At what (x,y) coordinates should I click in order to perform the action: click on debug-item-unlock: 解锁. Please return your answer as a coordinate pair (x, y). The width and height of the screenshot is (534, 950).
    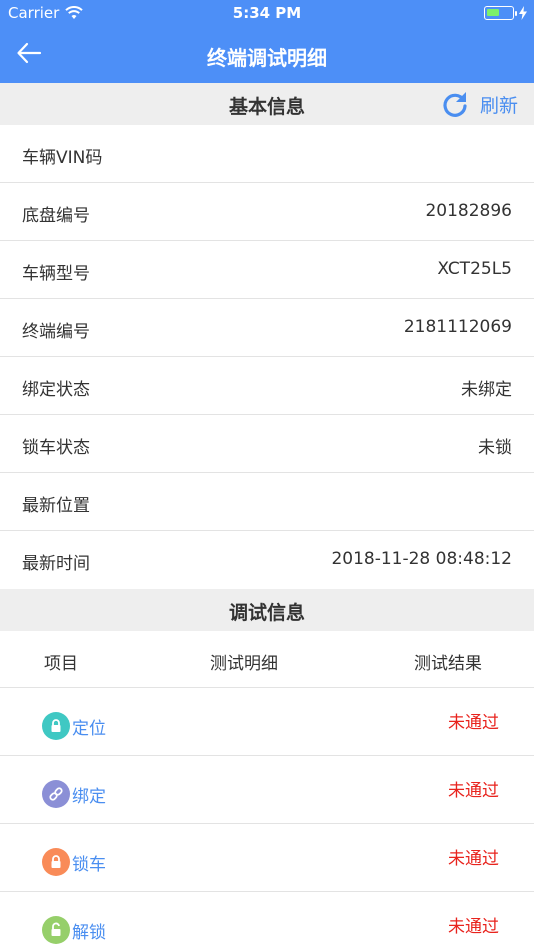
    Looking at the image, I should click on (74, 930).